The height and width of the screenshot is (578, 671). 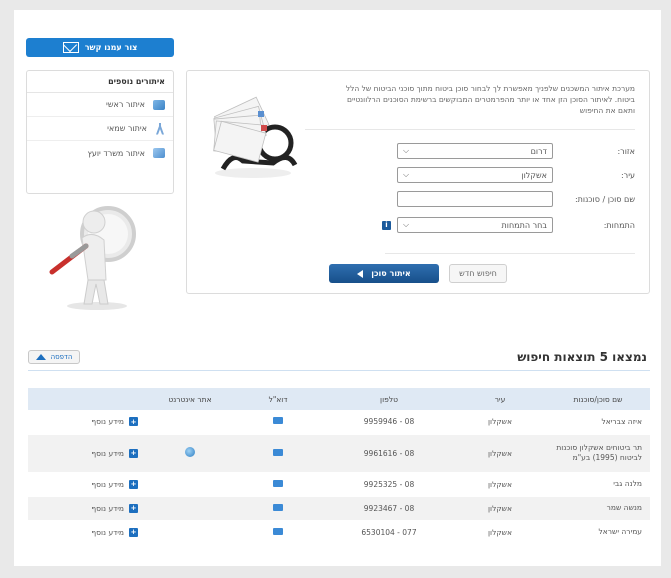 What do you see at coordinates (40, 357) in the screenshot?
I see `printer-icon` at bounding box center [40, 357].